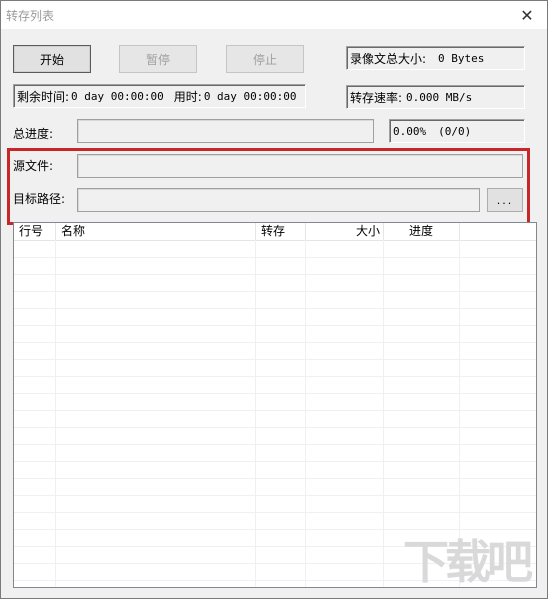 The image size is (548, 599). Describe the element at coordinates (388, 58) in the screenshot. I see `total-size-label: 录像文总大小:` at that location.